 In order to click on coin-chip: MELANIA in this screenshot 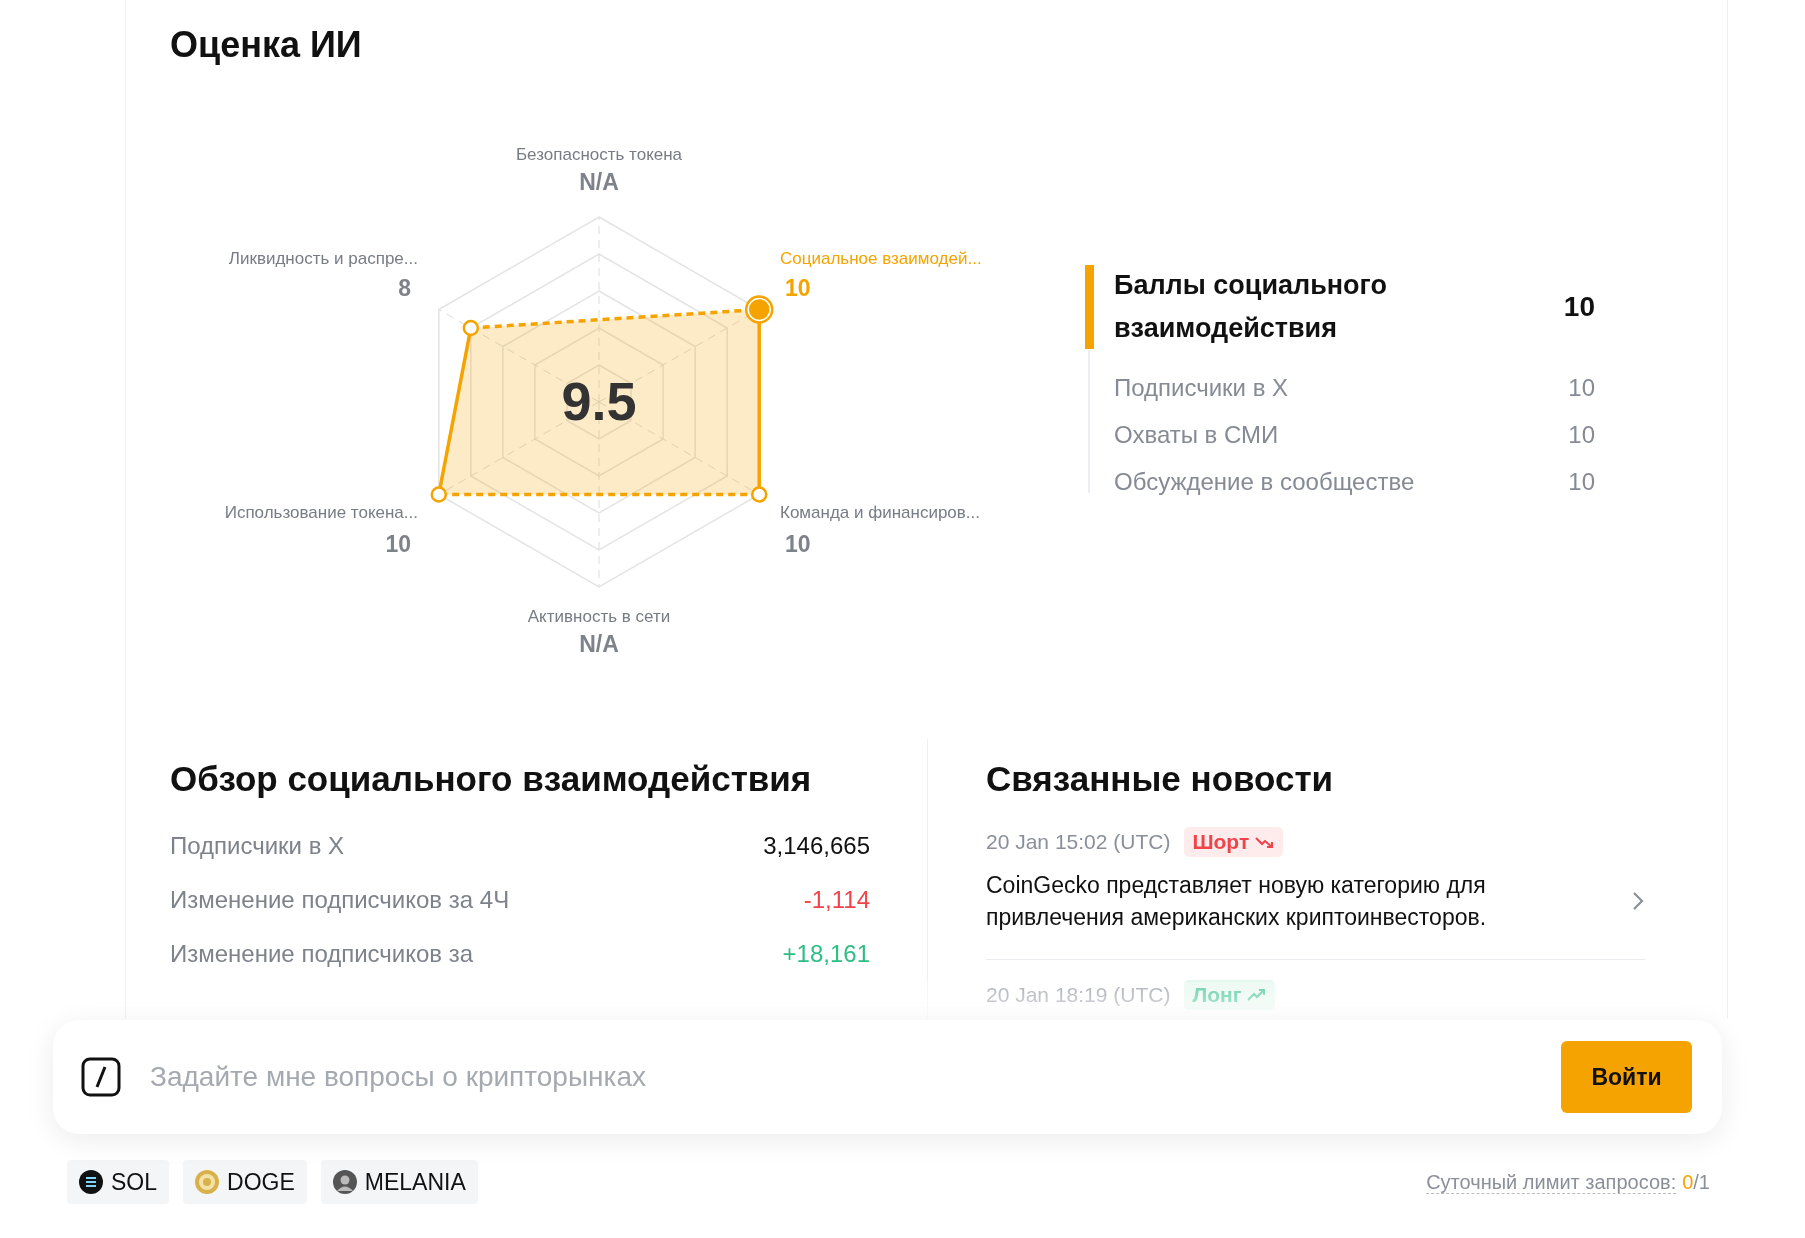, I will do `click(399, 1182)`.